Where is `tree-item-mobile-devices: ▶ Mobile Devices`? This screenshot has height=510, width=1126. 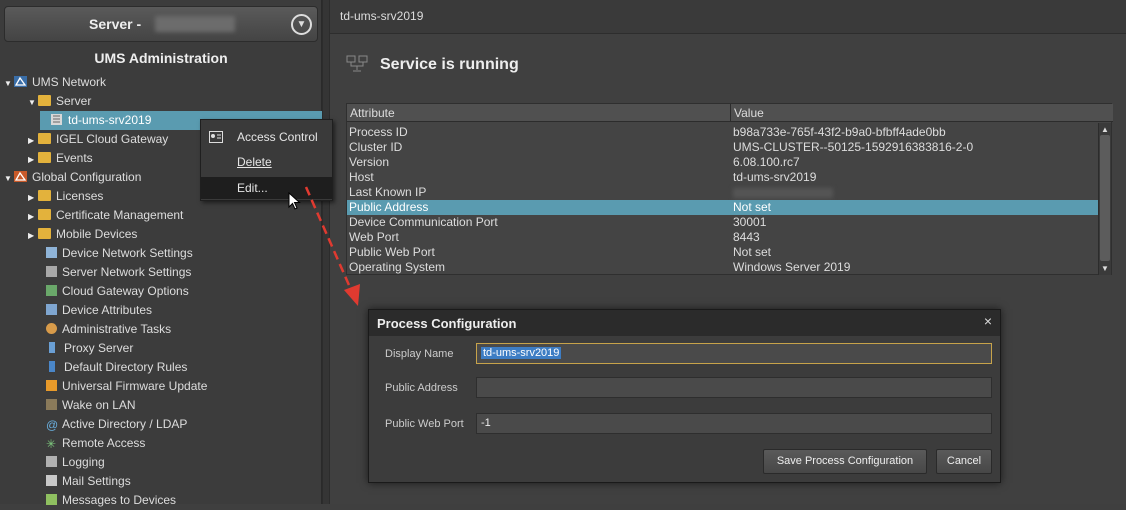 tree-item-mobile-devices: ▶ Mobile Devices is located at coordinates (82, 234).